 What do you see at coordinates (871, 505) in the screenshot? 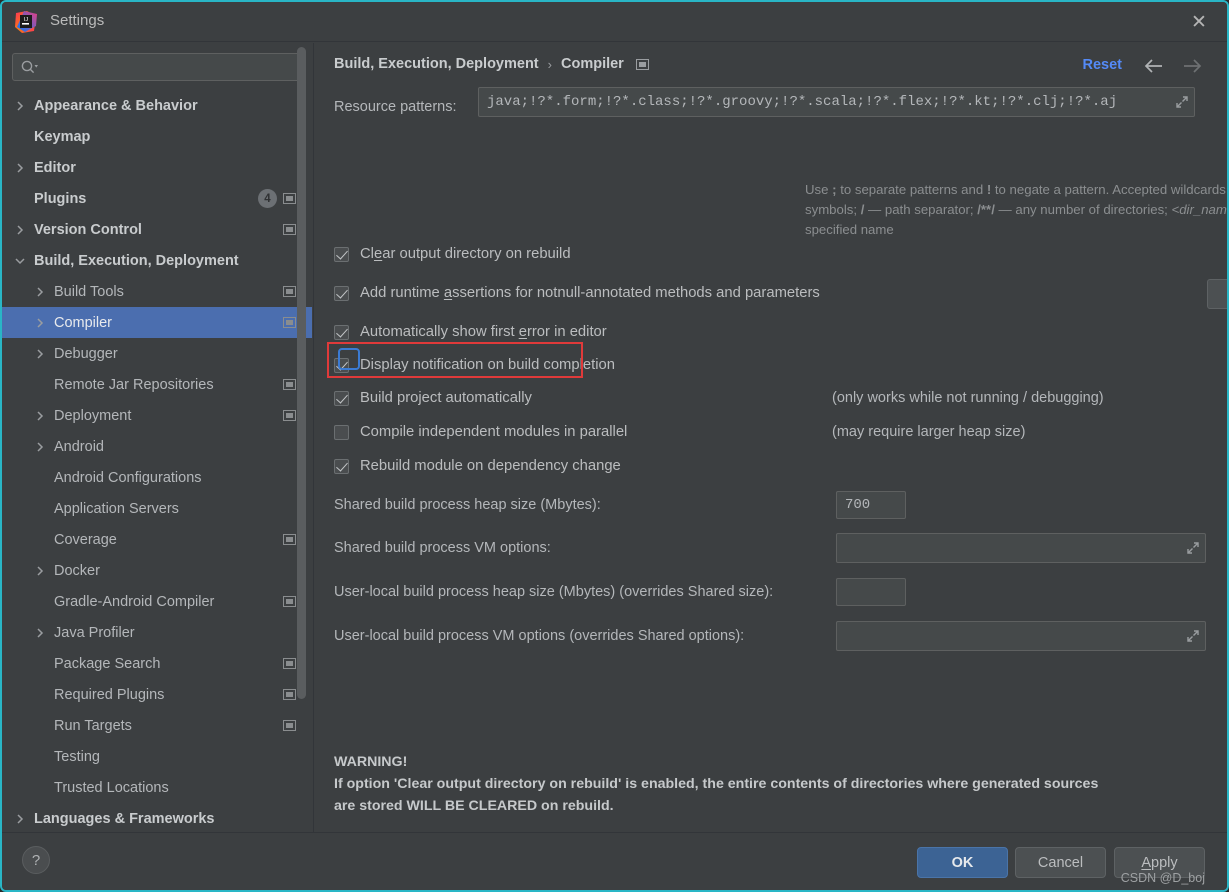
I see `shared-heap-size-input` at bounding box center [871, 505].